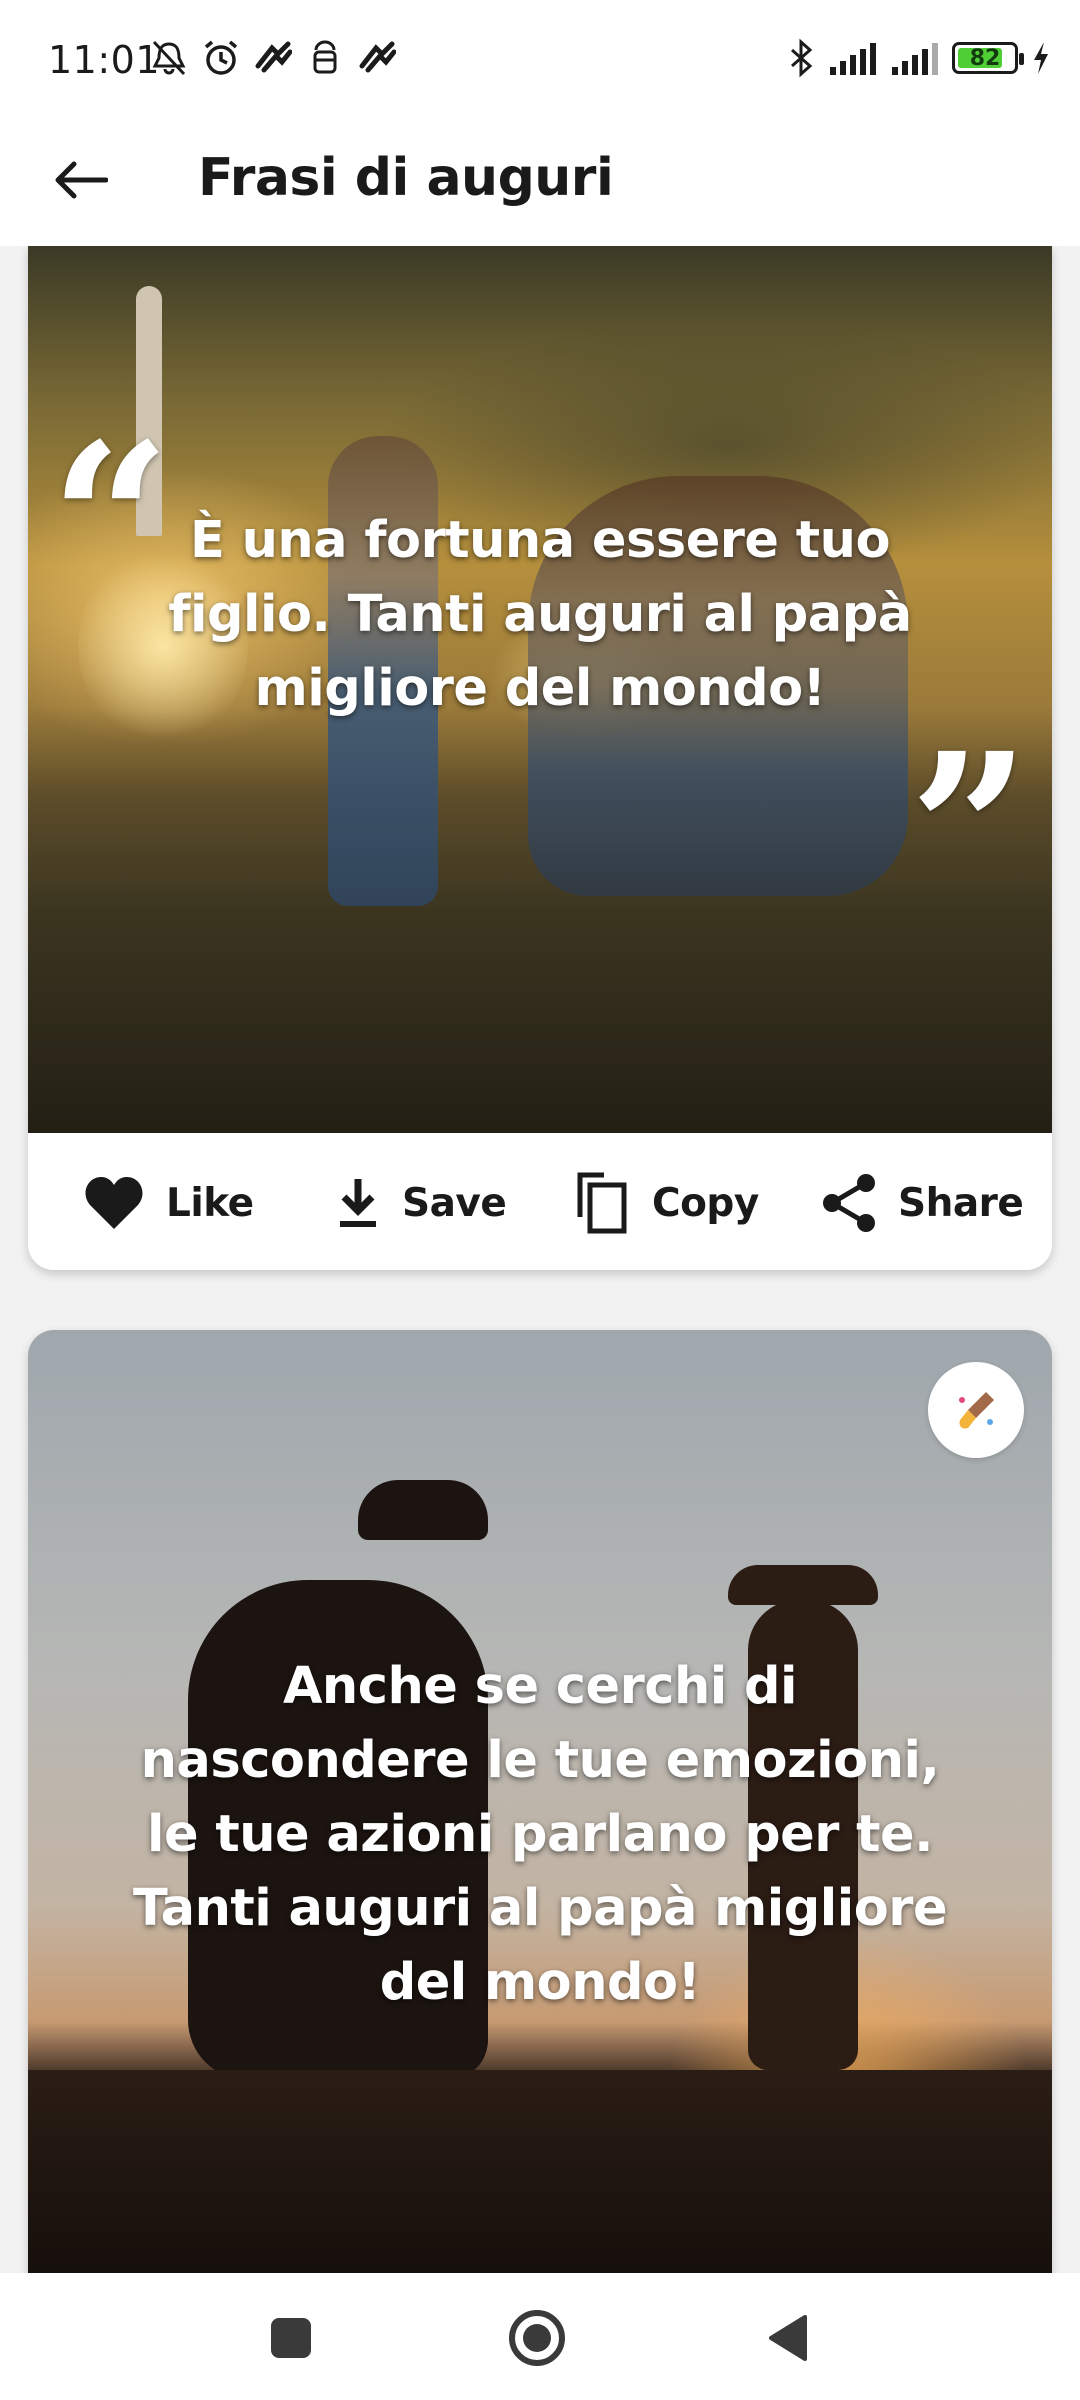 The image size is (1080, 2400). Describe the element at coordinates (169, 58) in the screenshot. I see `mute-icon` at that location.